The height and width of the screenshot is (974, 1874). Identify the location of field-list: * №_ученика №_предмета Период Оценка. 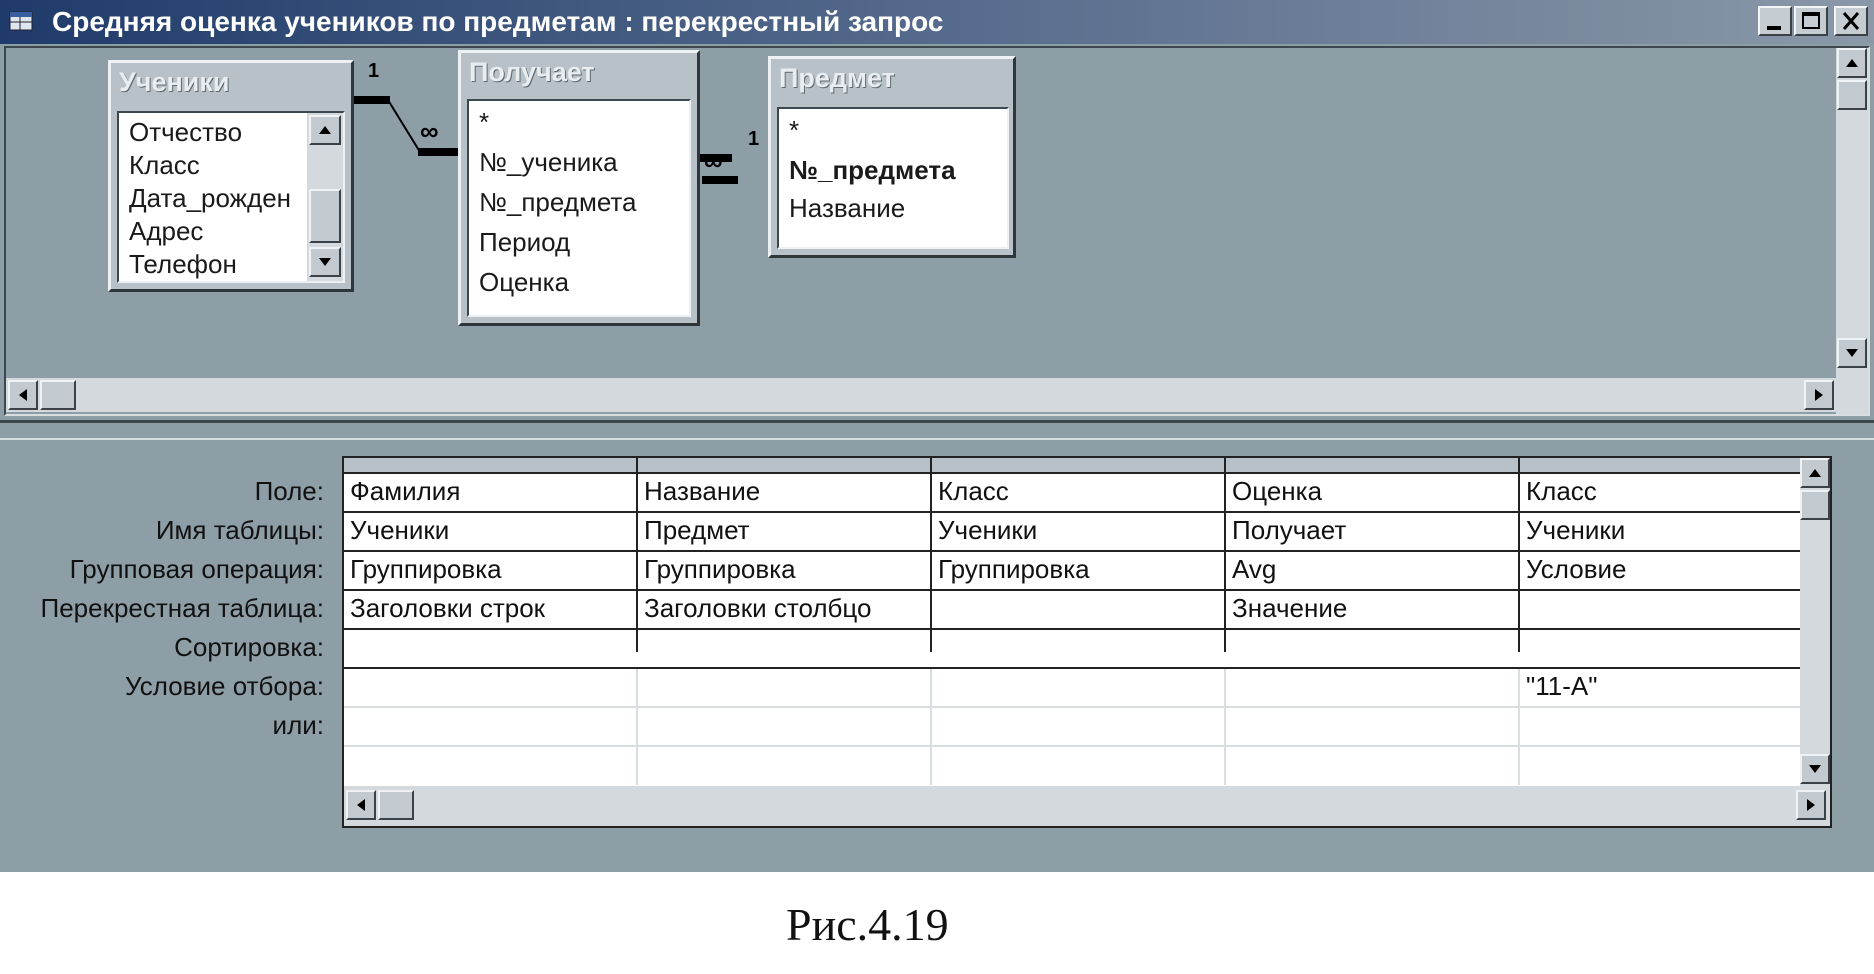
(579, 208).